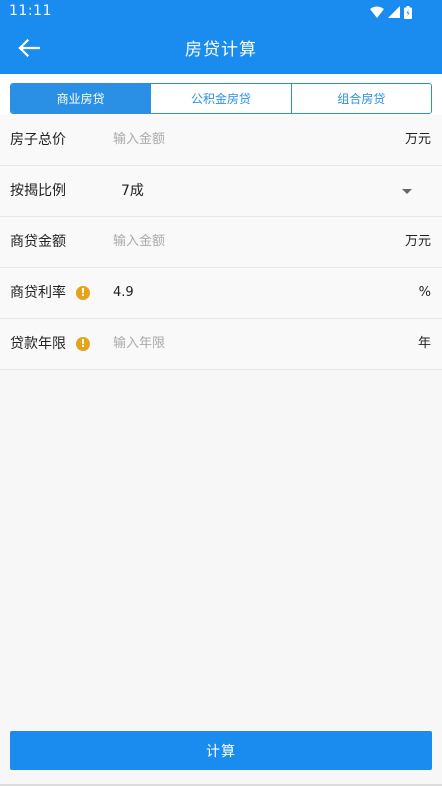 This screenshot has width=442, height=786. I want to click on signal-icon, so click(394, 12).